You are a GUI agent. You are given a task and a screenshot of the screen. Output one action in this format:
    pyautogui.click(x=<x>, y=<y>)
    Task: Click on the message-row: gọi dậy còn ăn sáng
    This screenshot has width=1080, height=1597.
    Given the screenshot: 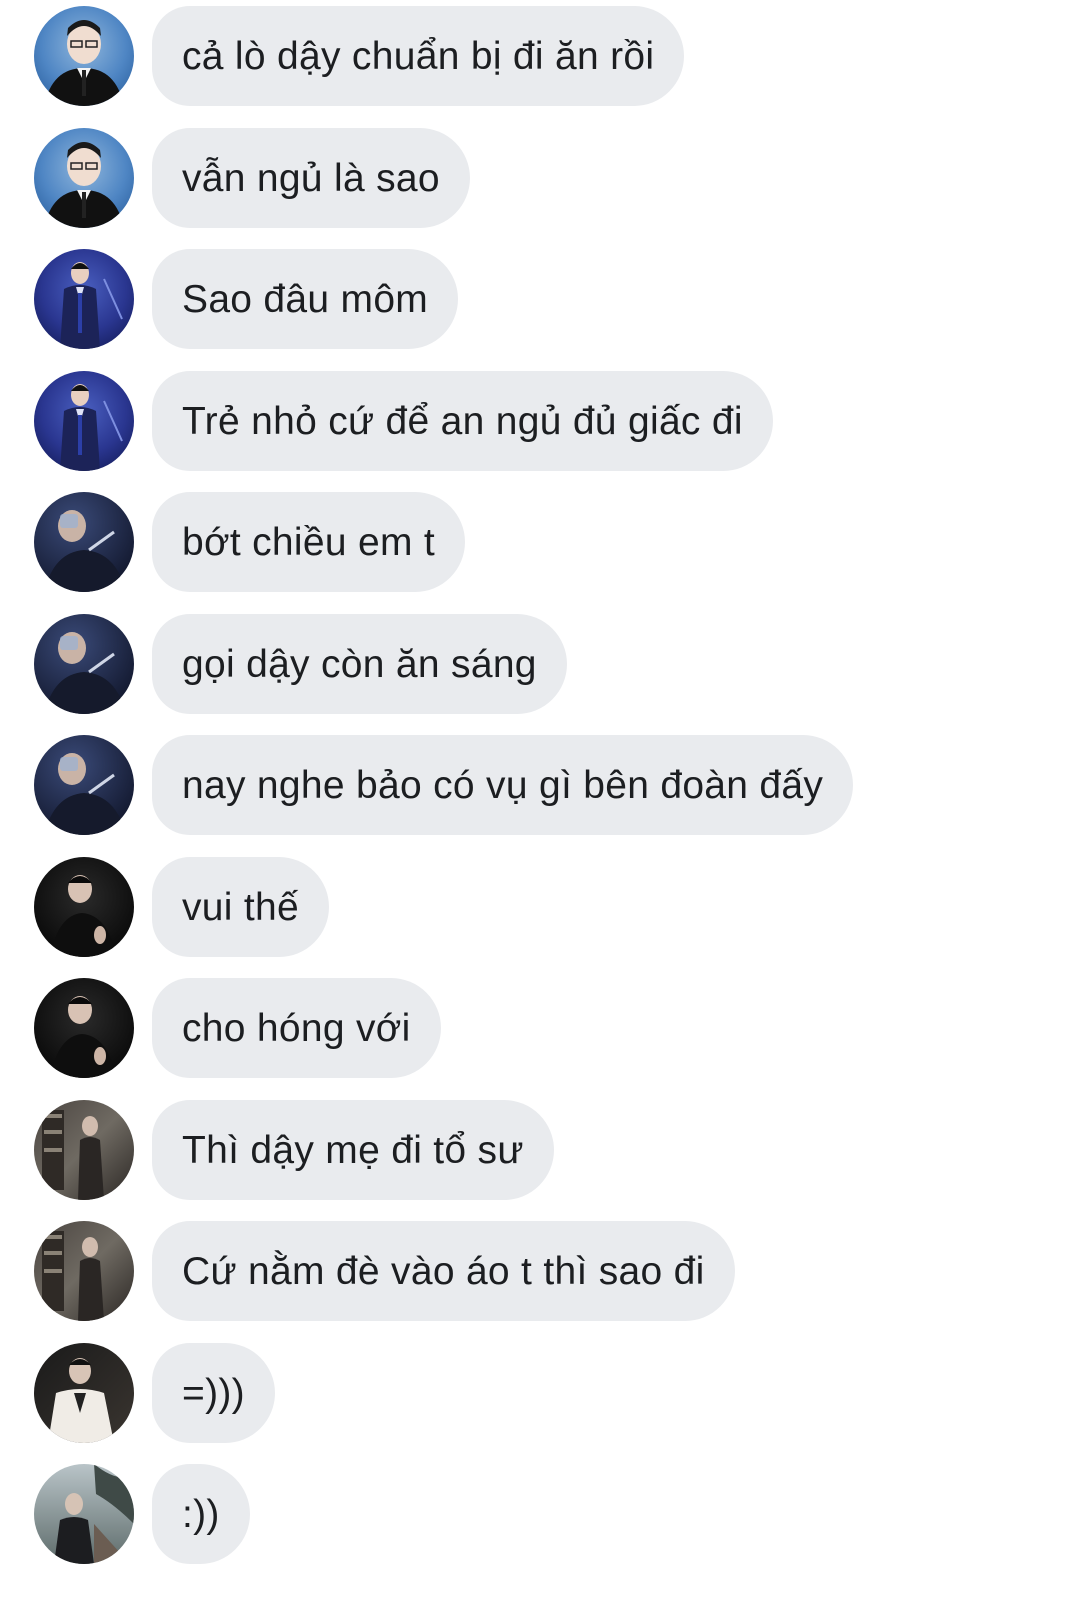 What is the action you would take?
    pyautogui.click(x=540, y=662)
    